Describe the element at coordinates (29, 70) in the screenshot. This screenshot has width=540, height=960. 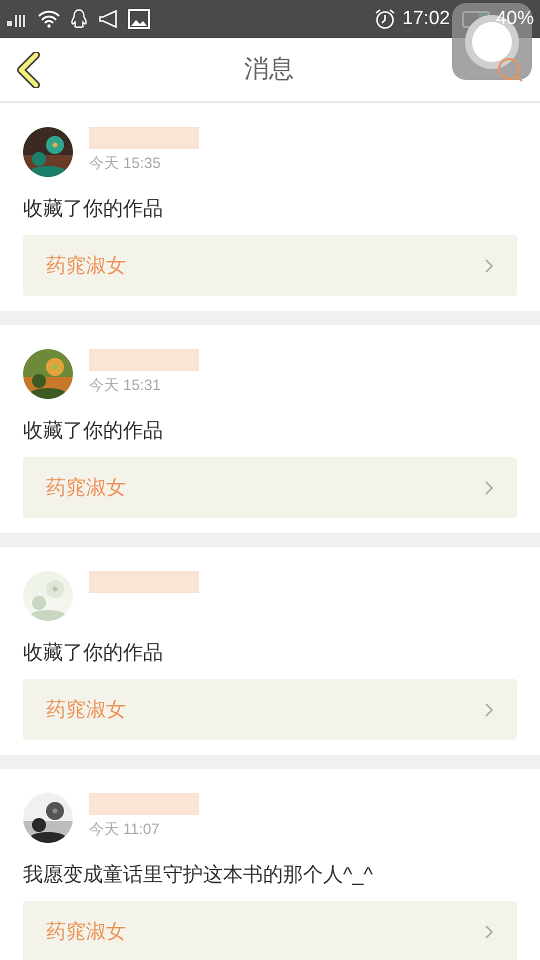
I see `back-icon` at that location.